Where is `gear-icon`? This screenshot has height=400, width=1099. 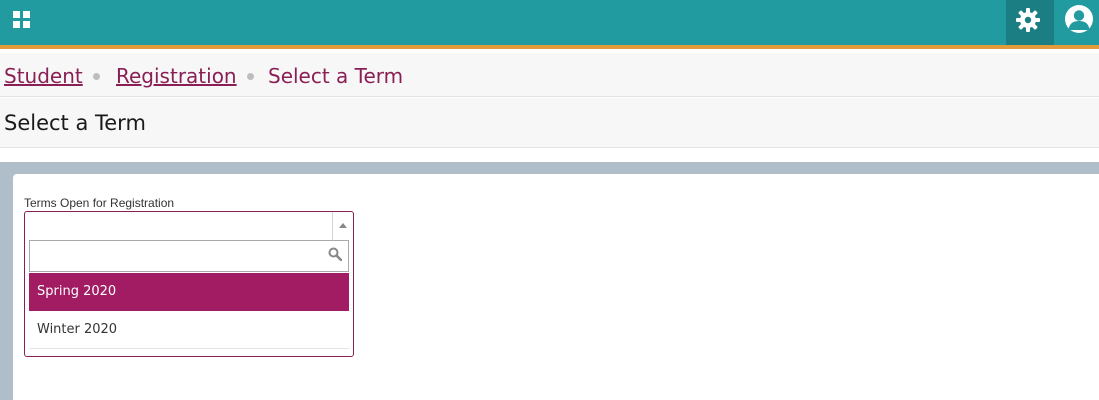
gear-icon is located at coordinates (1028, 20).